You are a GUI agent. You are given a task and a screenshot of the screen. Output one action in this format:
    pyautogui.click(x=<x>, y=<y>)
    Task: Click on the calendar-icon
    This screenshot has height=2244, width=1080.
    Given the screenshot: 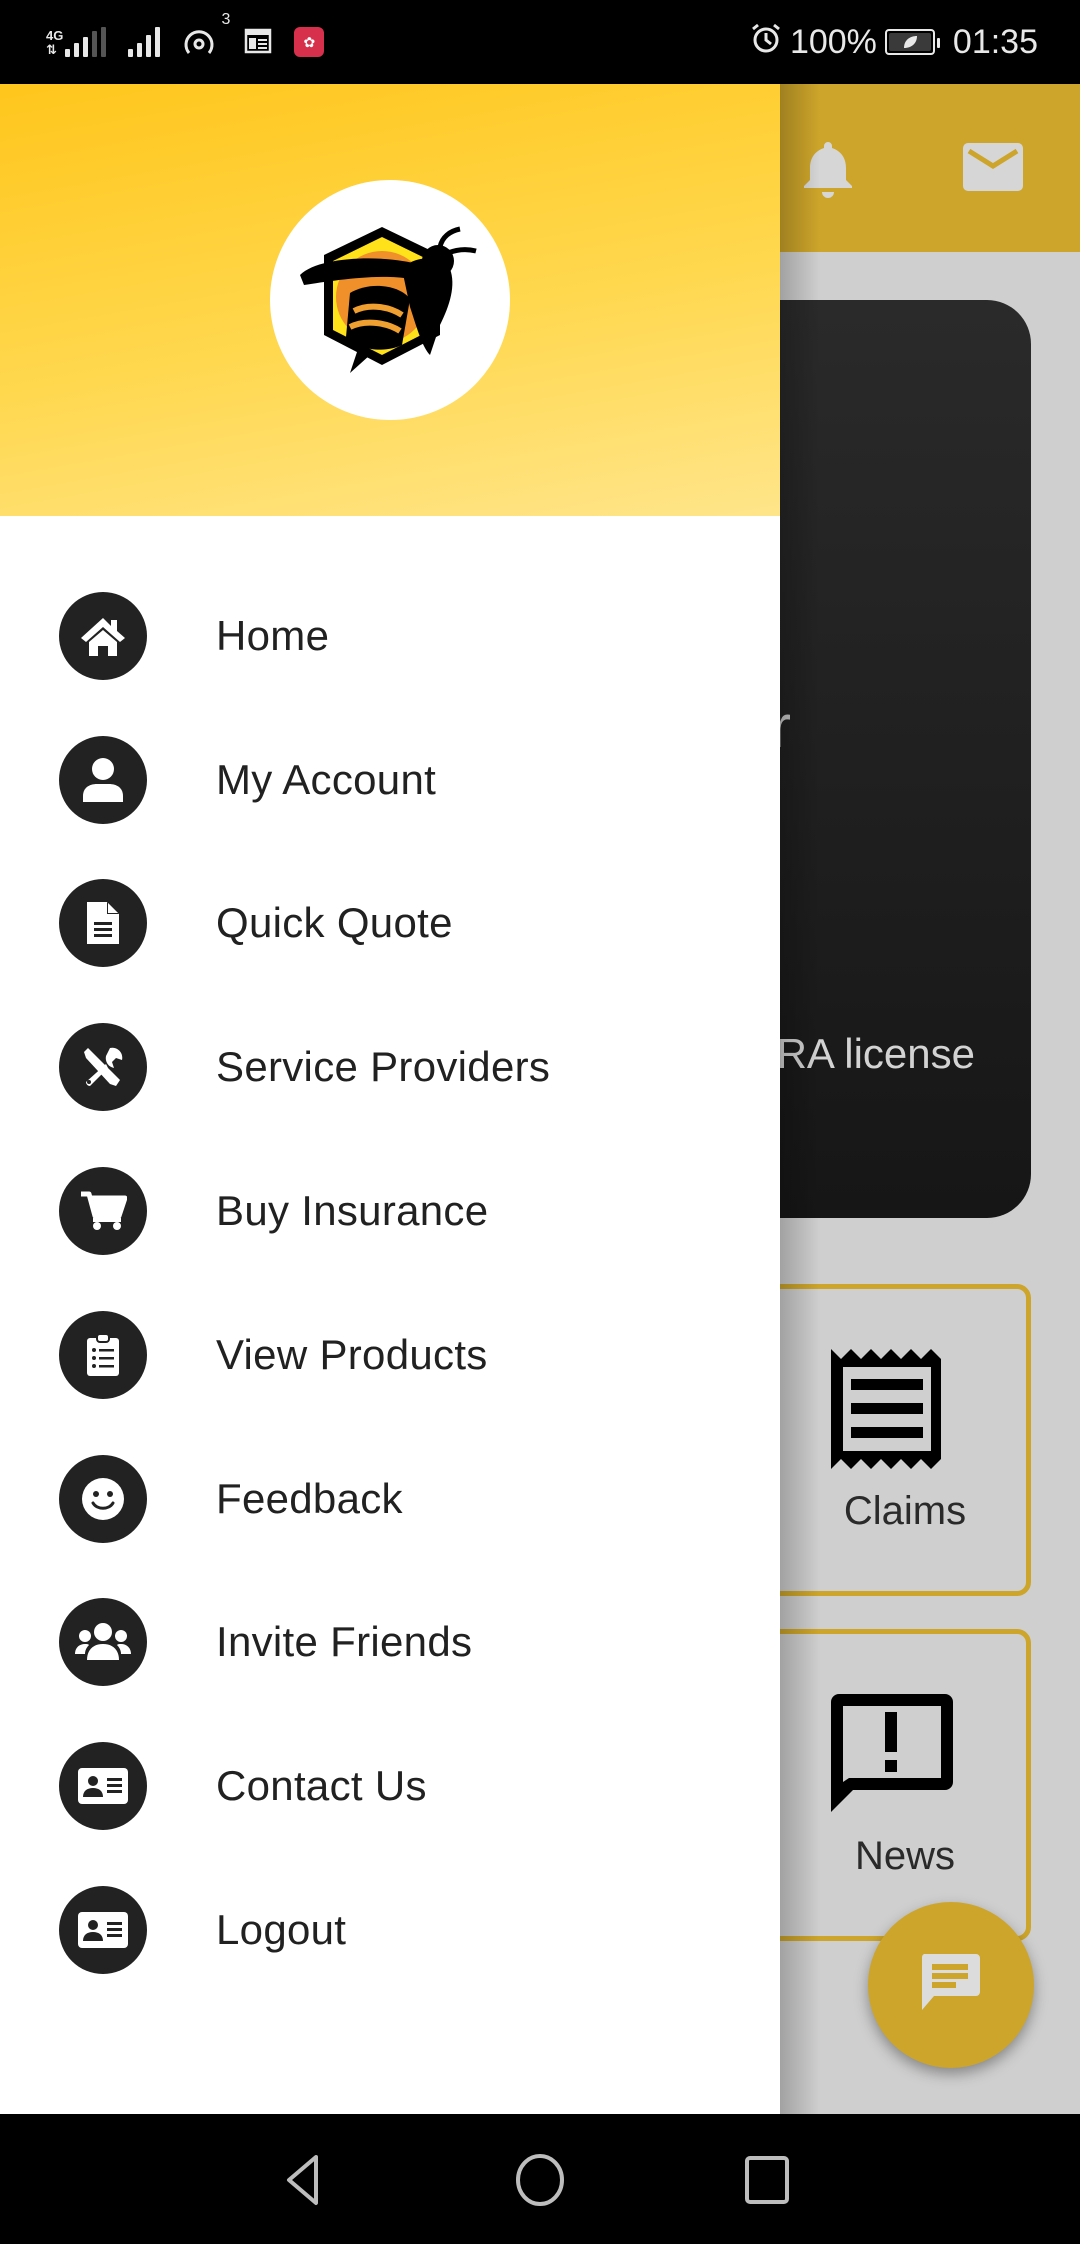 What is the action you would take?
    pyautogui.click(x=258, y=42)
    